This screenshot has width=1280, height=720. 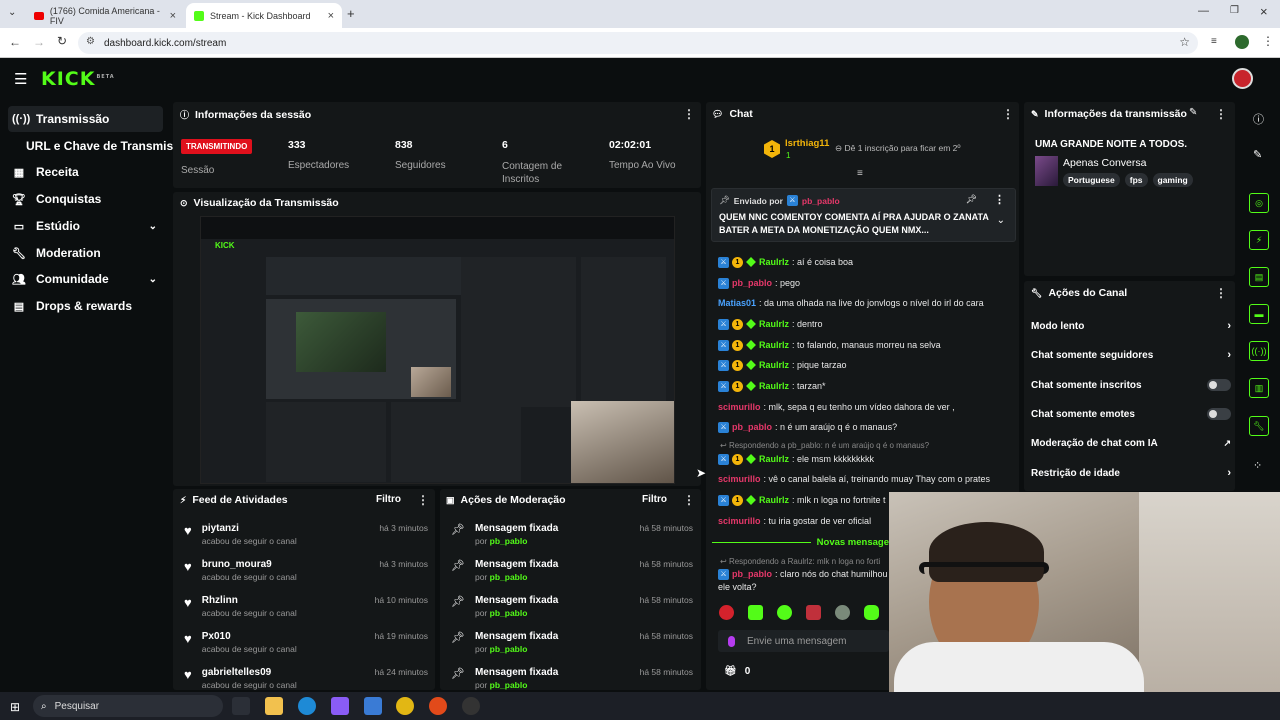 What do you see at coordinates (1091, 180) in the screenshot?
I see `tag: Portuguese` at bounding box center [1091, 180].